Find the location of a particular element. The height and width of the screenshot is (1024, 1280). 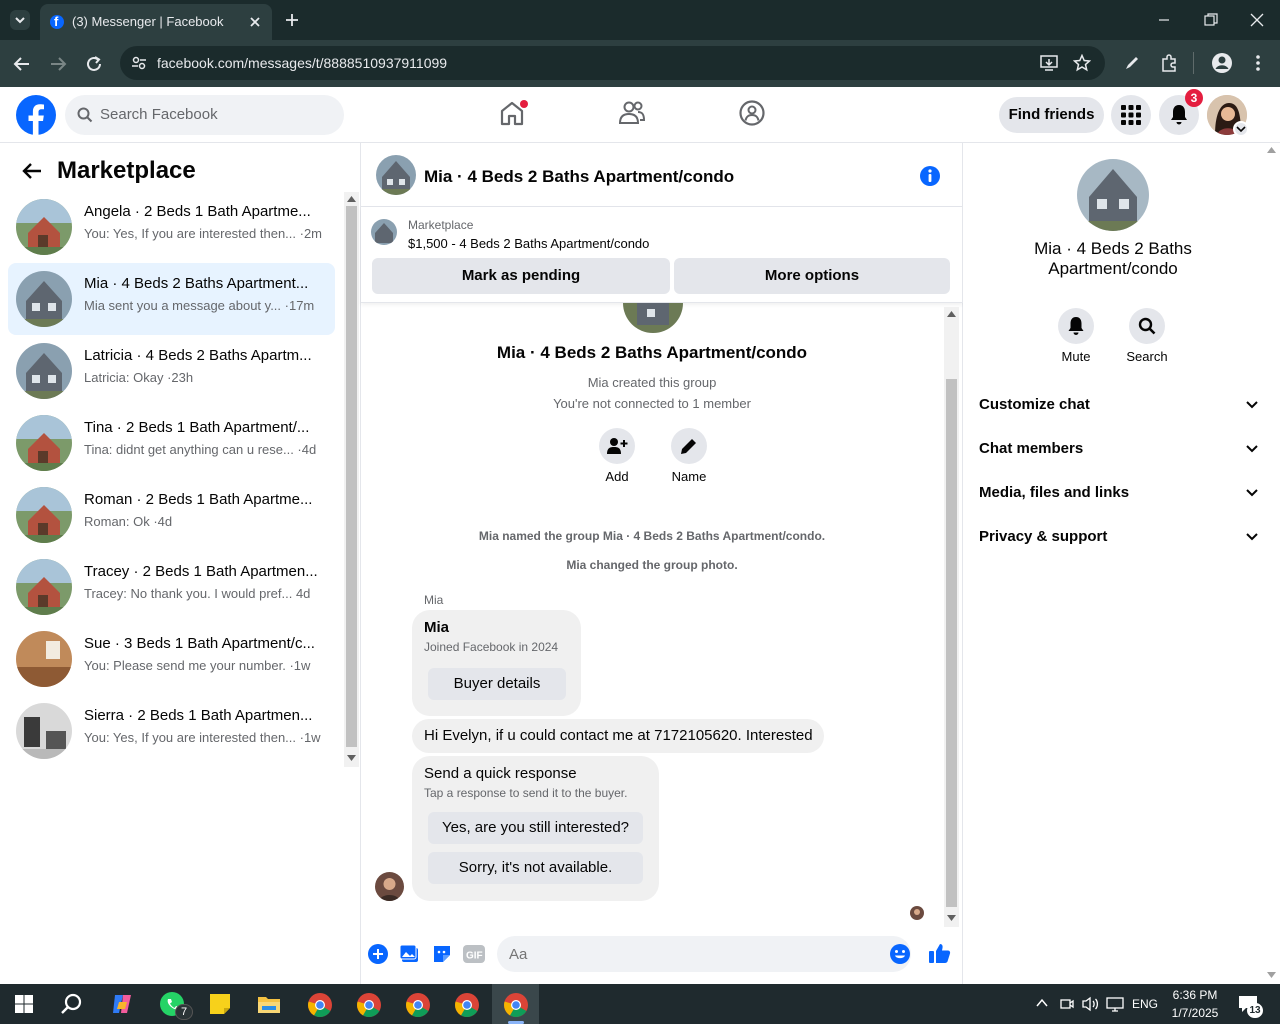

more-options-button: More options is located at coordinates (812, 276).